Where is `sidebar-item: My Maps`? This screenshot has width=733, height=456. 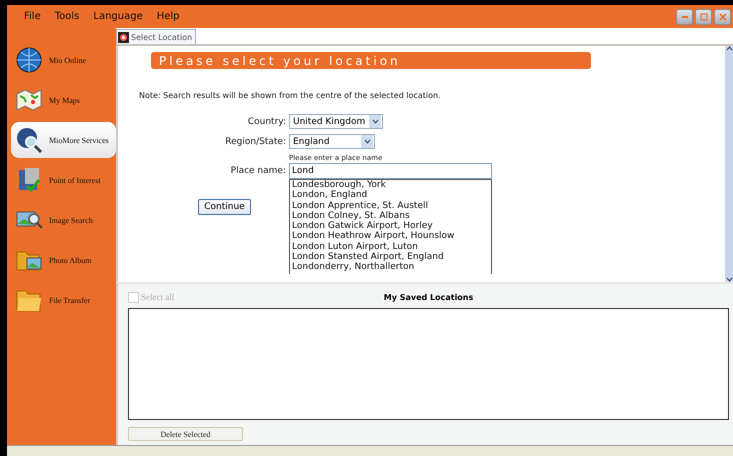
sidebar-item: My Maps is located at coordinates (63, 100).